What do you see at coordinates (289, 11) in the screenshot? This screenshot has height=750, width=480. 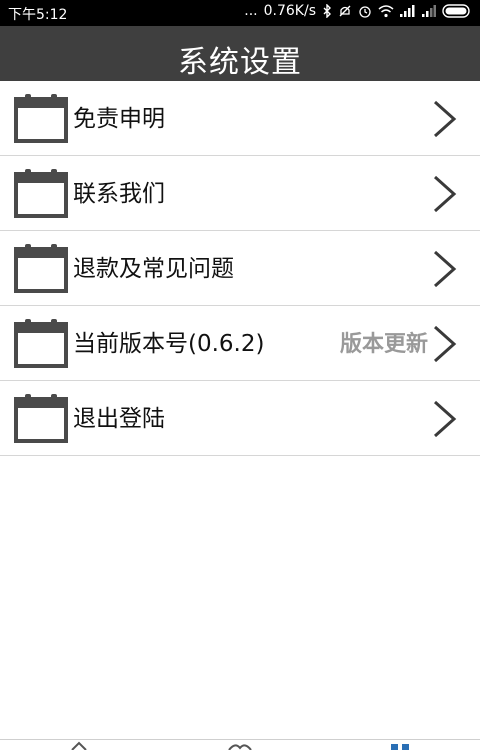 I see `network-speed: 0.76K/s` at bounding box center [289, 11].